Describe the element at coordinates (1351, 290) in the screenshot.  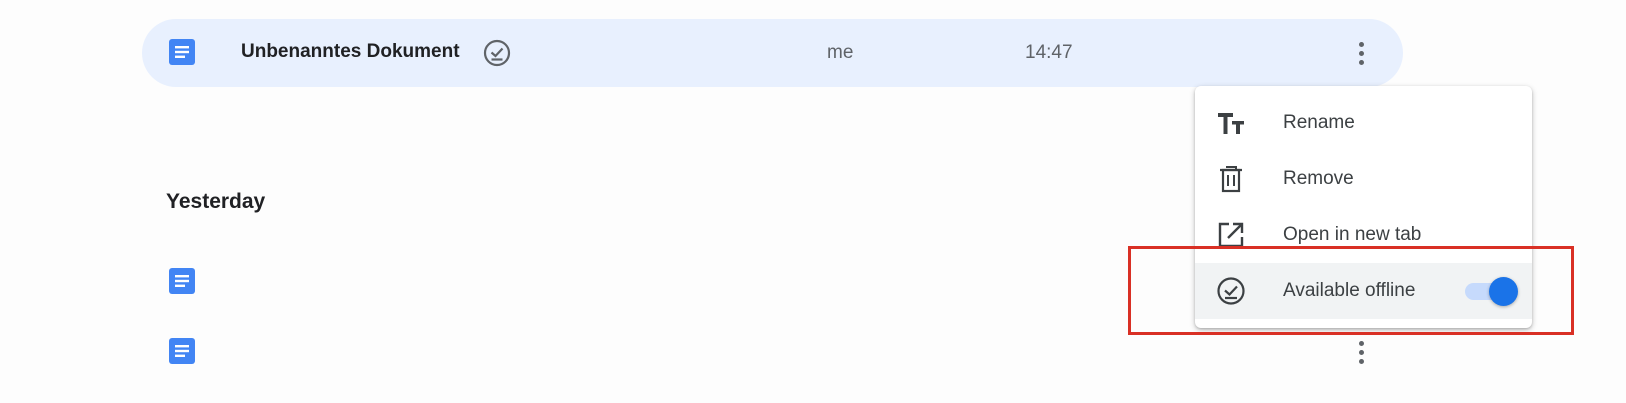
I see `highlight-box` at that location.